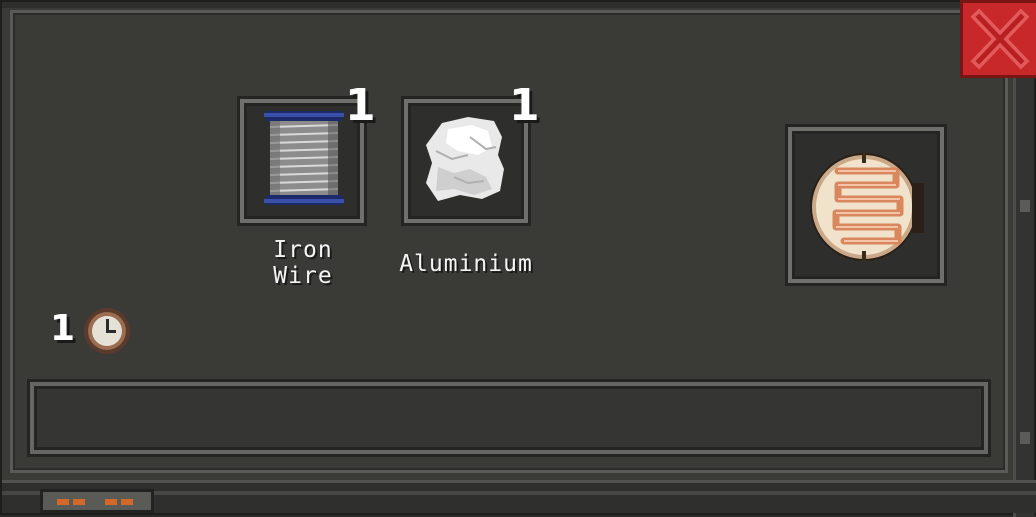 The height and width of the screenshot is (517, 1036). I want to click on clock-icon, so click(107, 331).